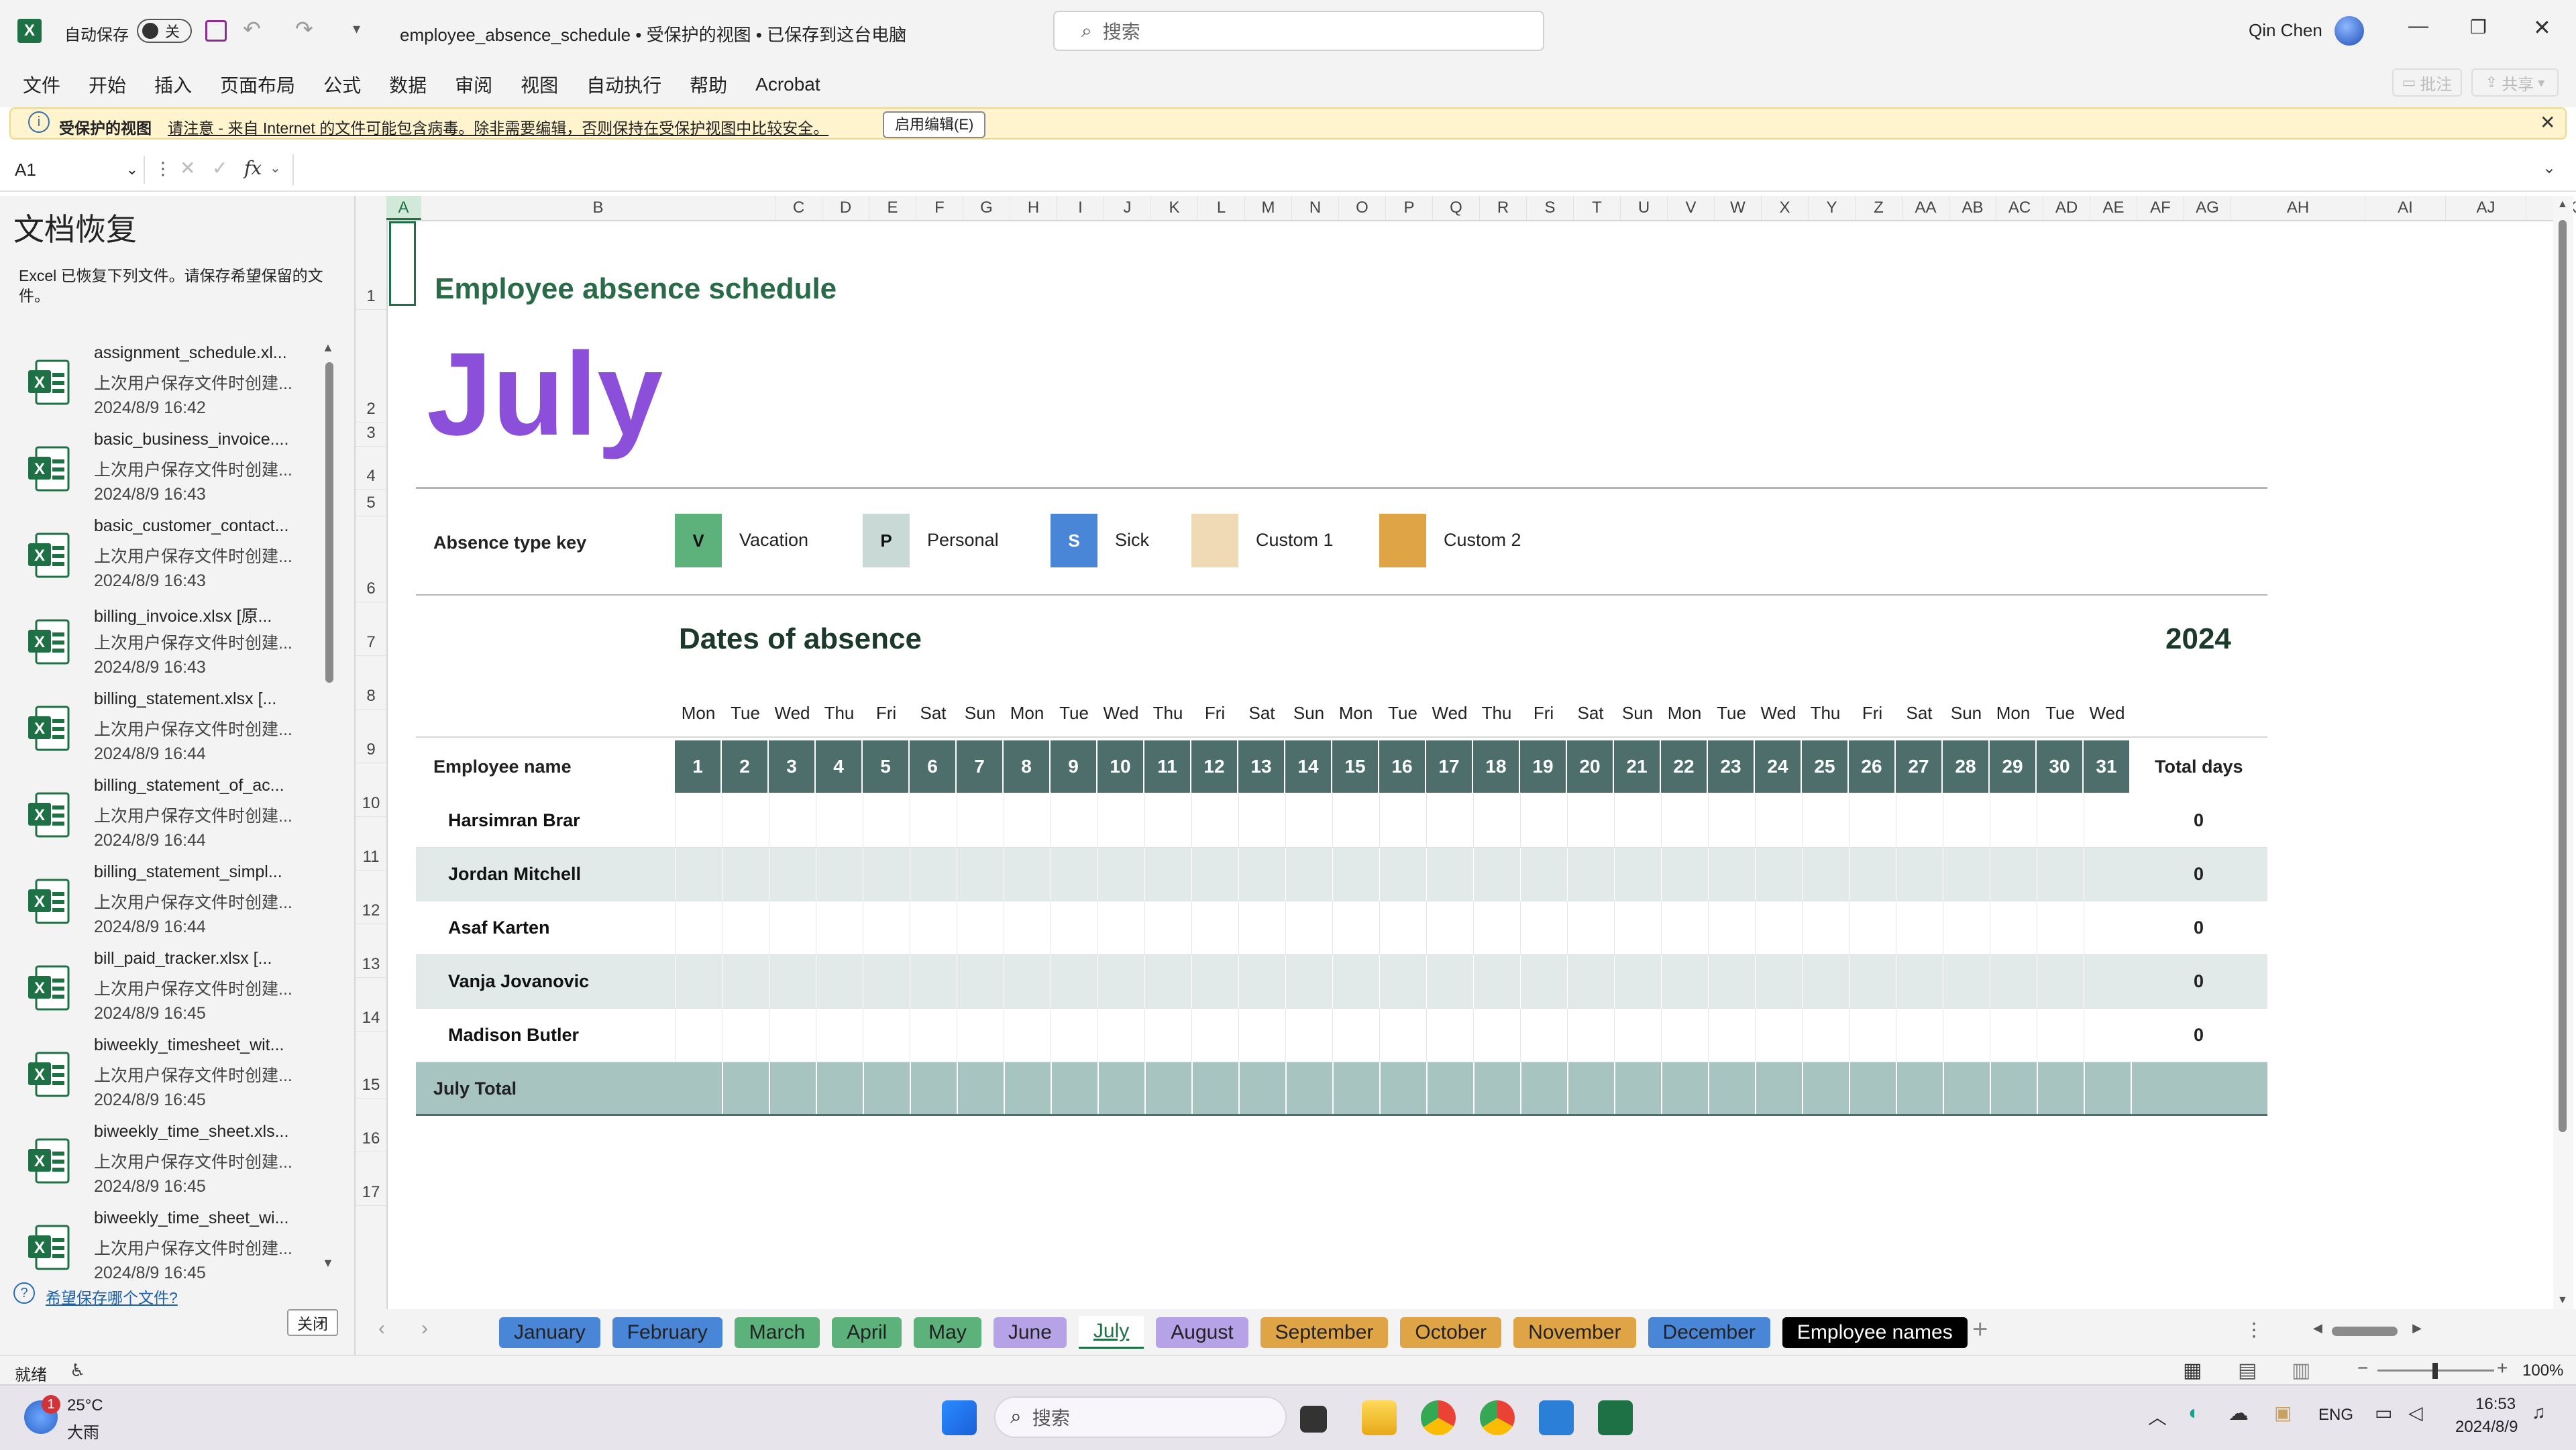 The height and width of the screenshot is (1450, 2576). I want to click on scroll-down-icon: ▼, so click(328, 1263).